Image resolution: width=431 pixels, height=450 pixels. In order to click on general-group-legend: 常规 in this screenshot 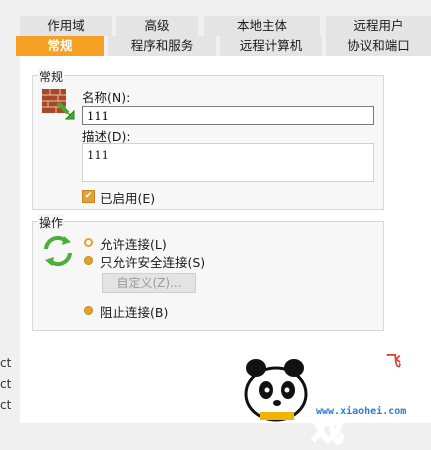, I will do `click(51, 76)`.